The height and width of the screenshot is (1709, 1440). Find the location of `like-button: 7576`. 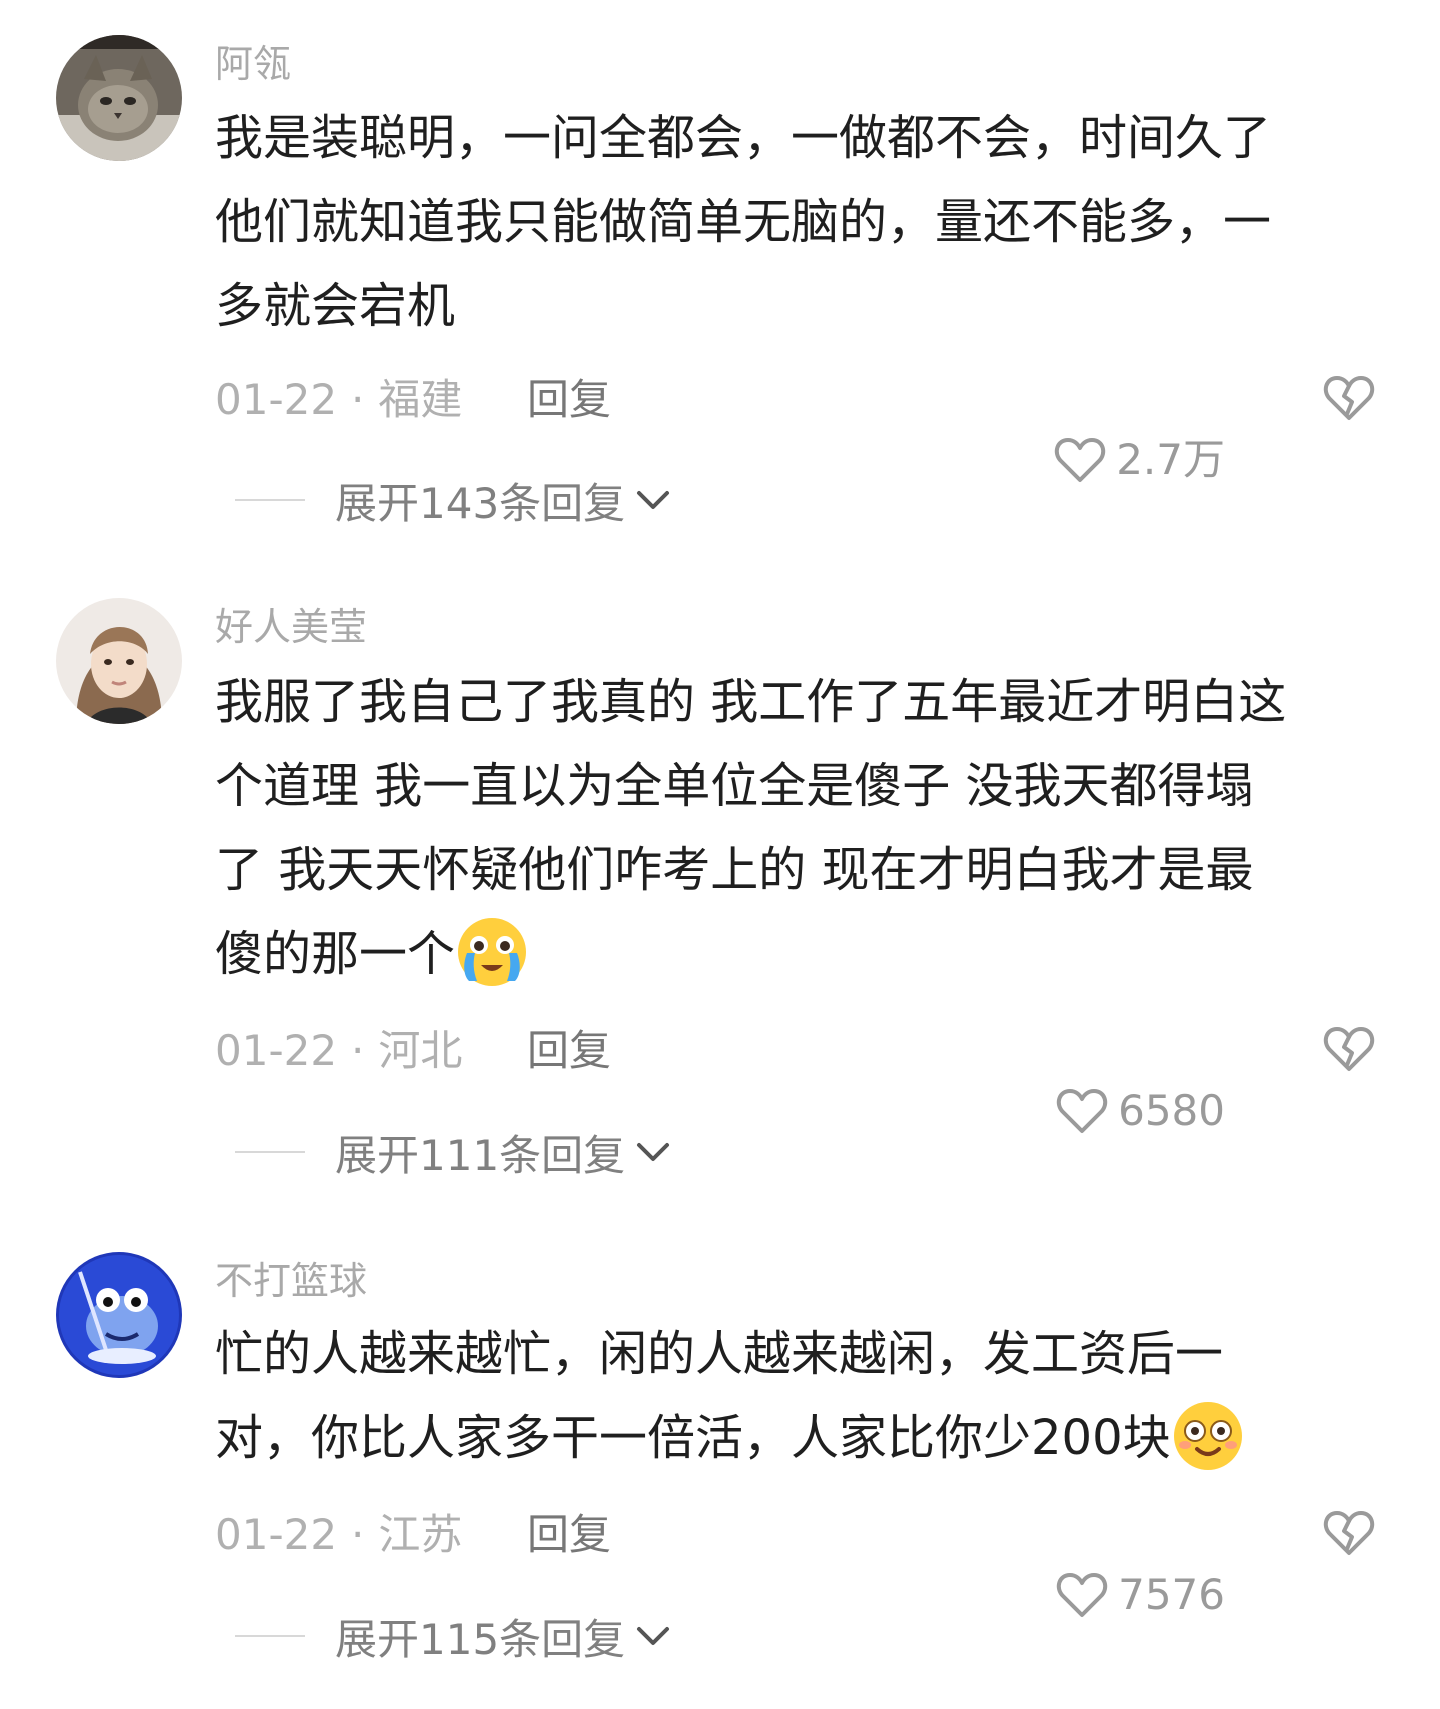

like-button: 7576 is located at coordinates (1140, 1595).